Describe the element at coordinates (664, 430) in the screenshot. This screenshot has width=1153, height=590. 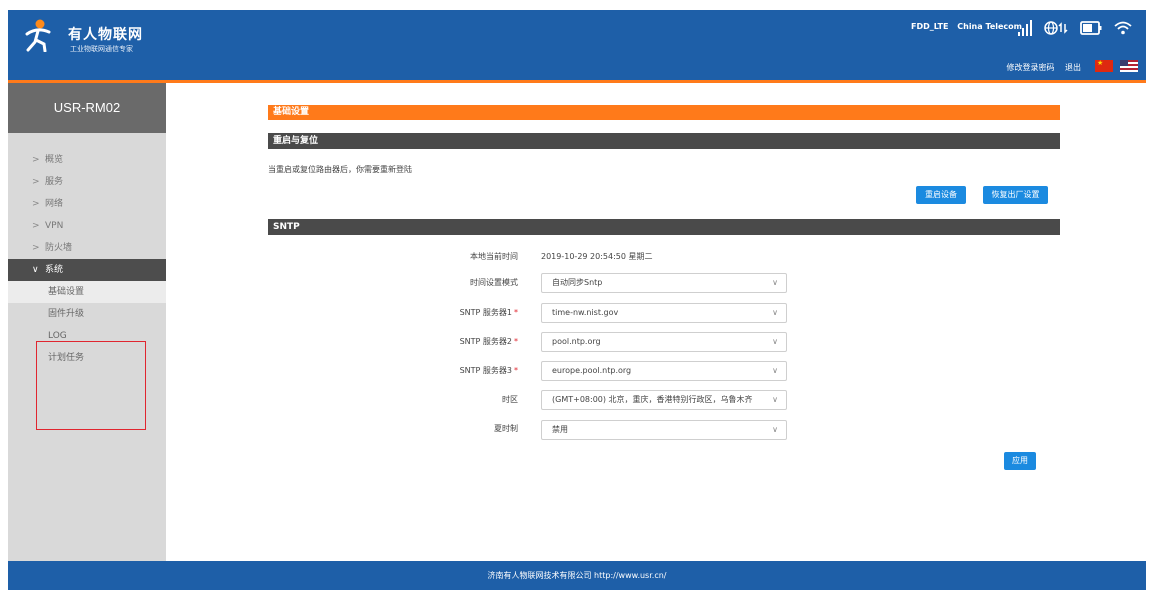
I see `dst-select: 禁用 ∨` at that location.